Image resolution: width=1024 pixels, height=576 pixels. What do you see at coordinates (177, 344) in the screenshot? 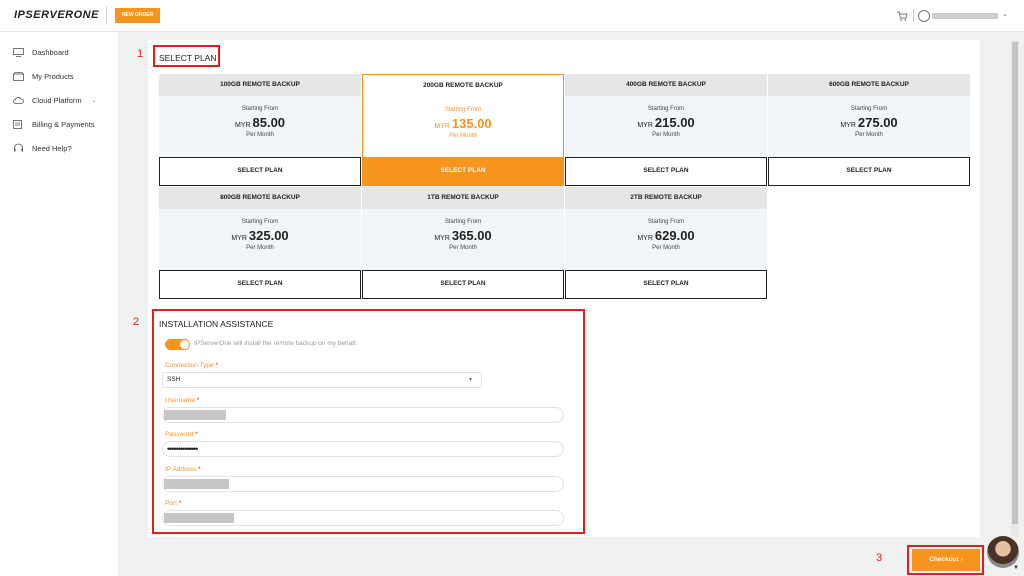
I see `install-toggle` at bounding box center [177, 344].